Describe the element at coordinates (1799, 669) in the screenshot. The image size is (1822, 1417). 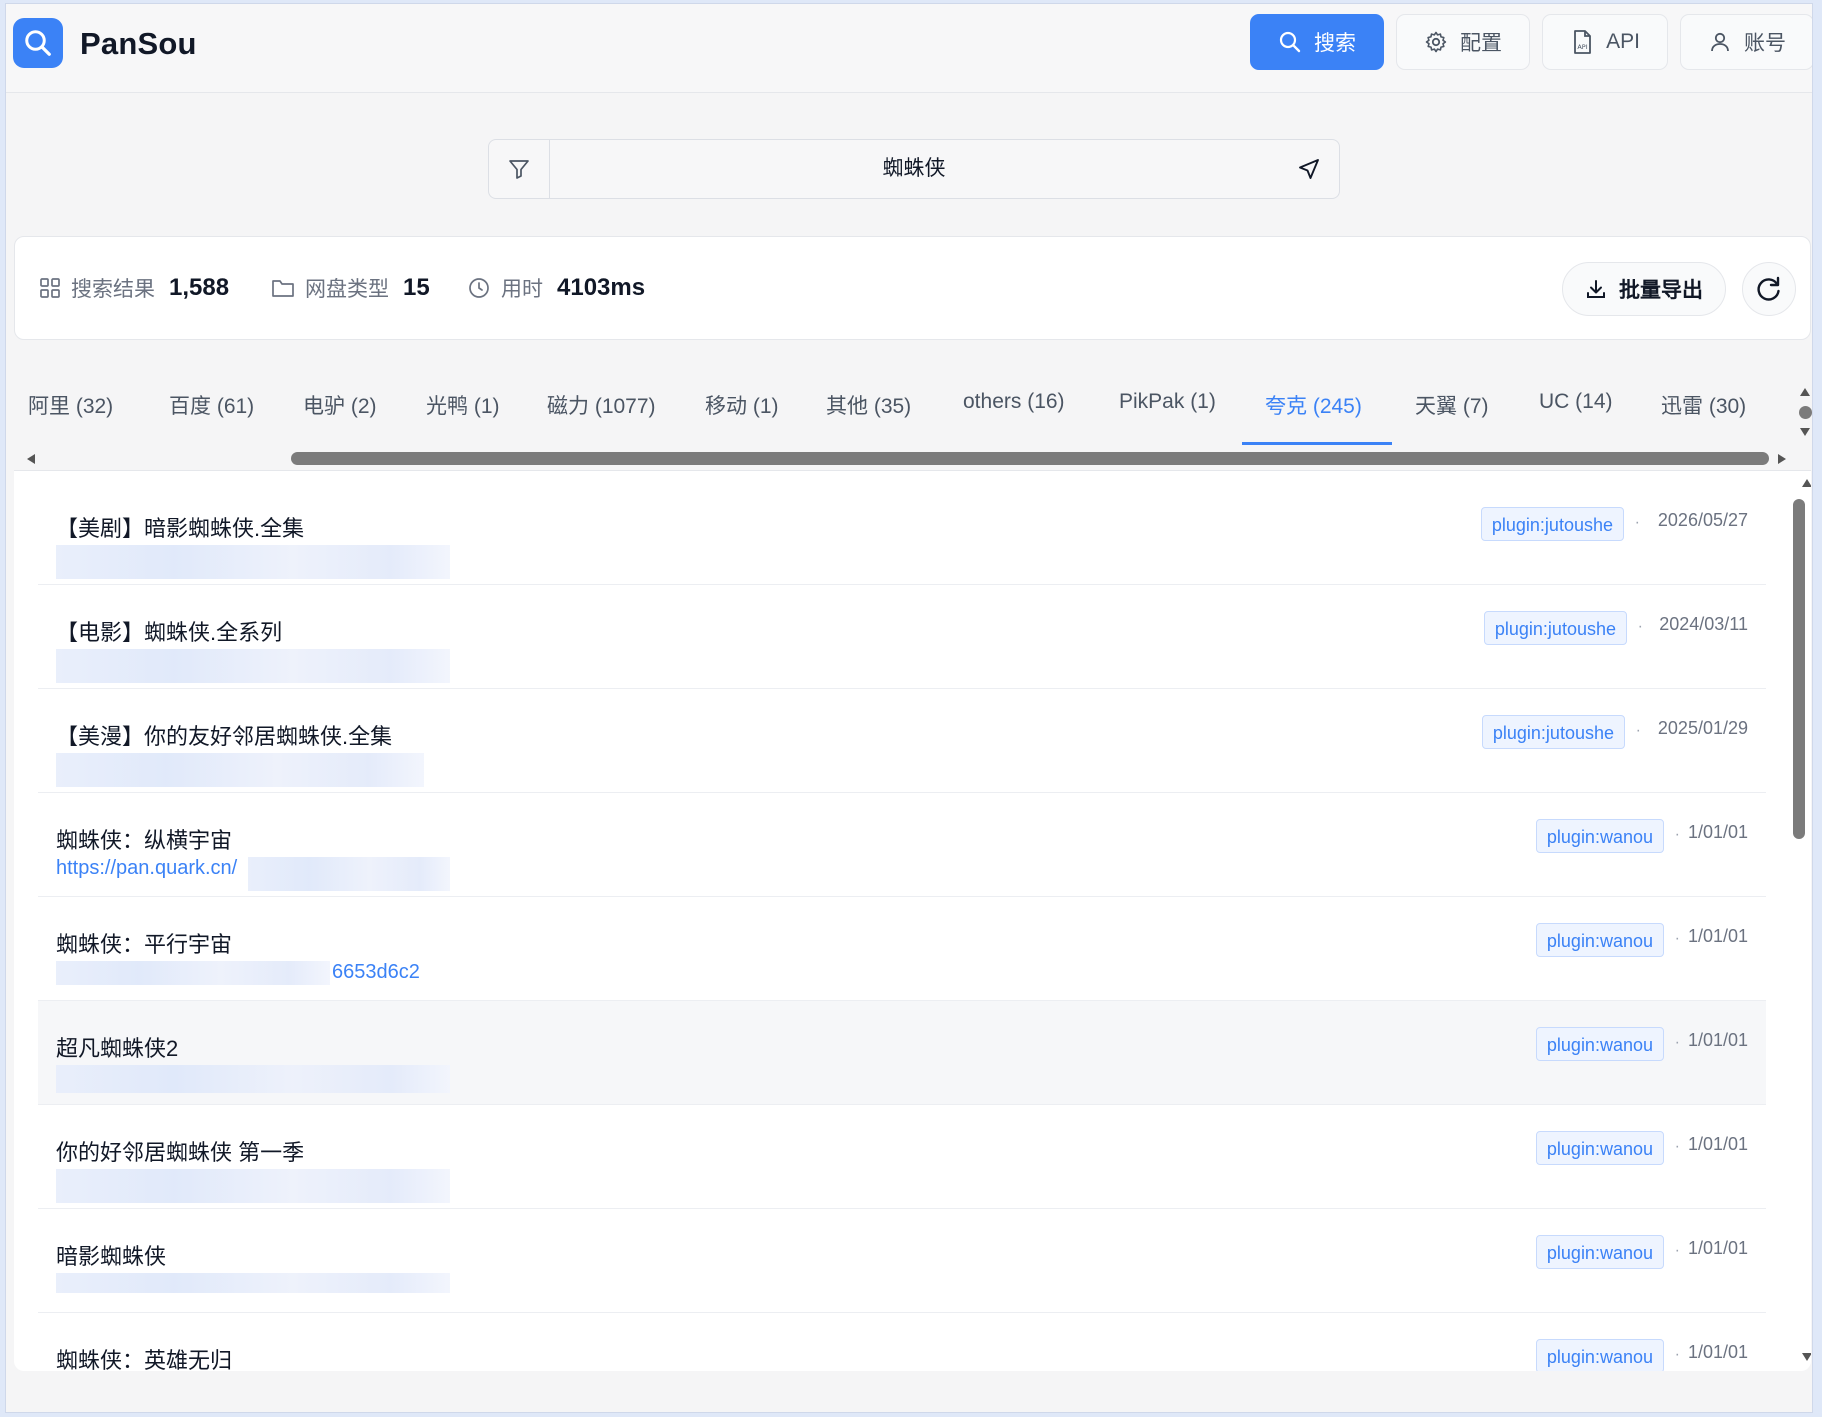
I see `vertical-scrollbar` at that location.